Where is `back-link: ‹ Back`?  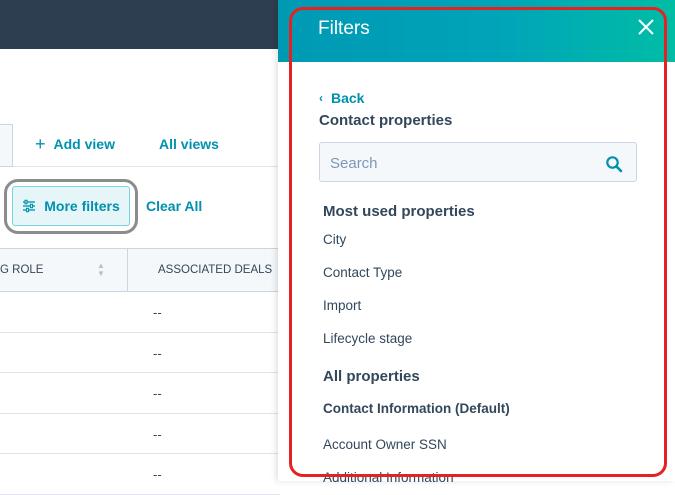
back-link: ‹ Back is located at coordinates (341, 98).